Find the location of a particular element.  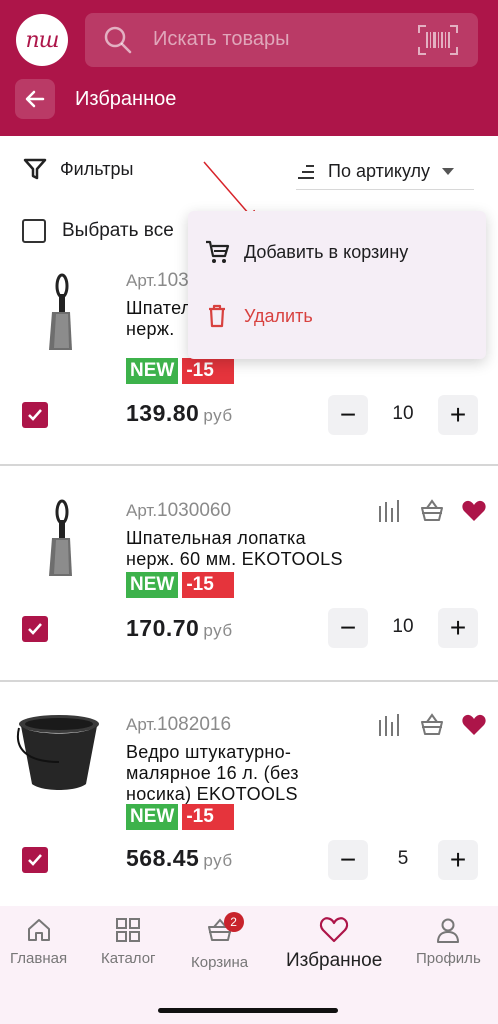

home-indicator is located at coordinates (248, 1010).